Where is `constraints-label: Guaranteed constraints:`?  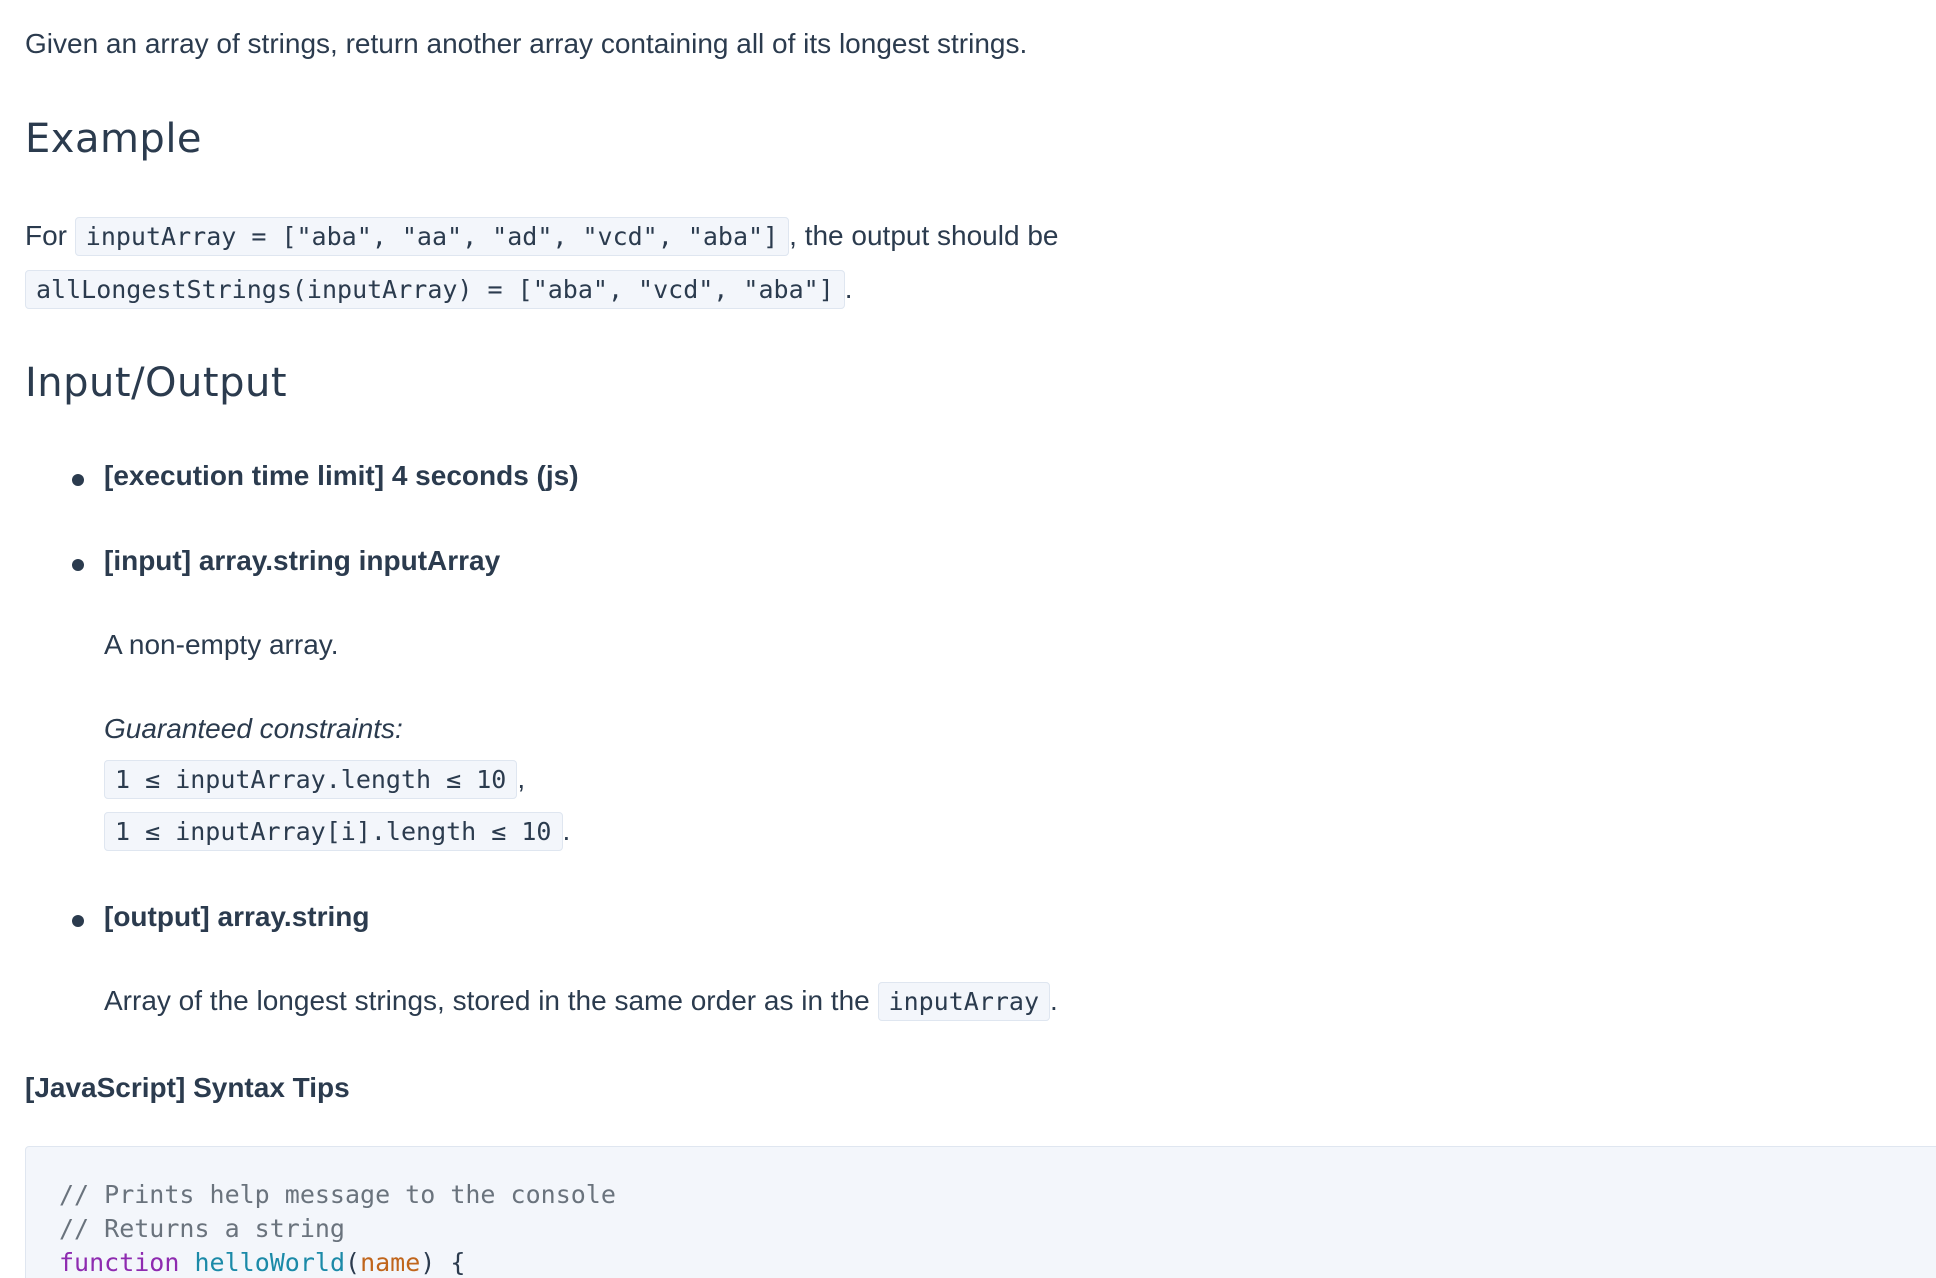 constraints-label: Guaranteed constraints: is located at coordinates (253, 728).